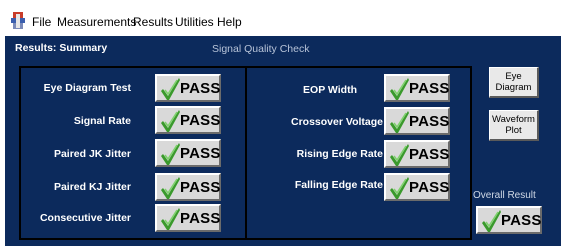 The height and width of the screenshot is (246, 561). Describe the element at coordinates (92, 154) in the screenshot. I see `test-label-paired-jk-jitter: Paired JK Jitter` at that location.